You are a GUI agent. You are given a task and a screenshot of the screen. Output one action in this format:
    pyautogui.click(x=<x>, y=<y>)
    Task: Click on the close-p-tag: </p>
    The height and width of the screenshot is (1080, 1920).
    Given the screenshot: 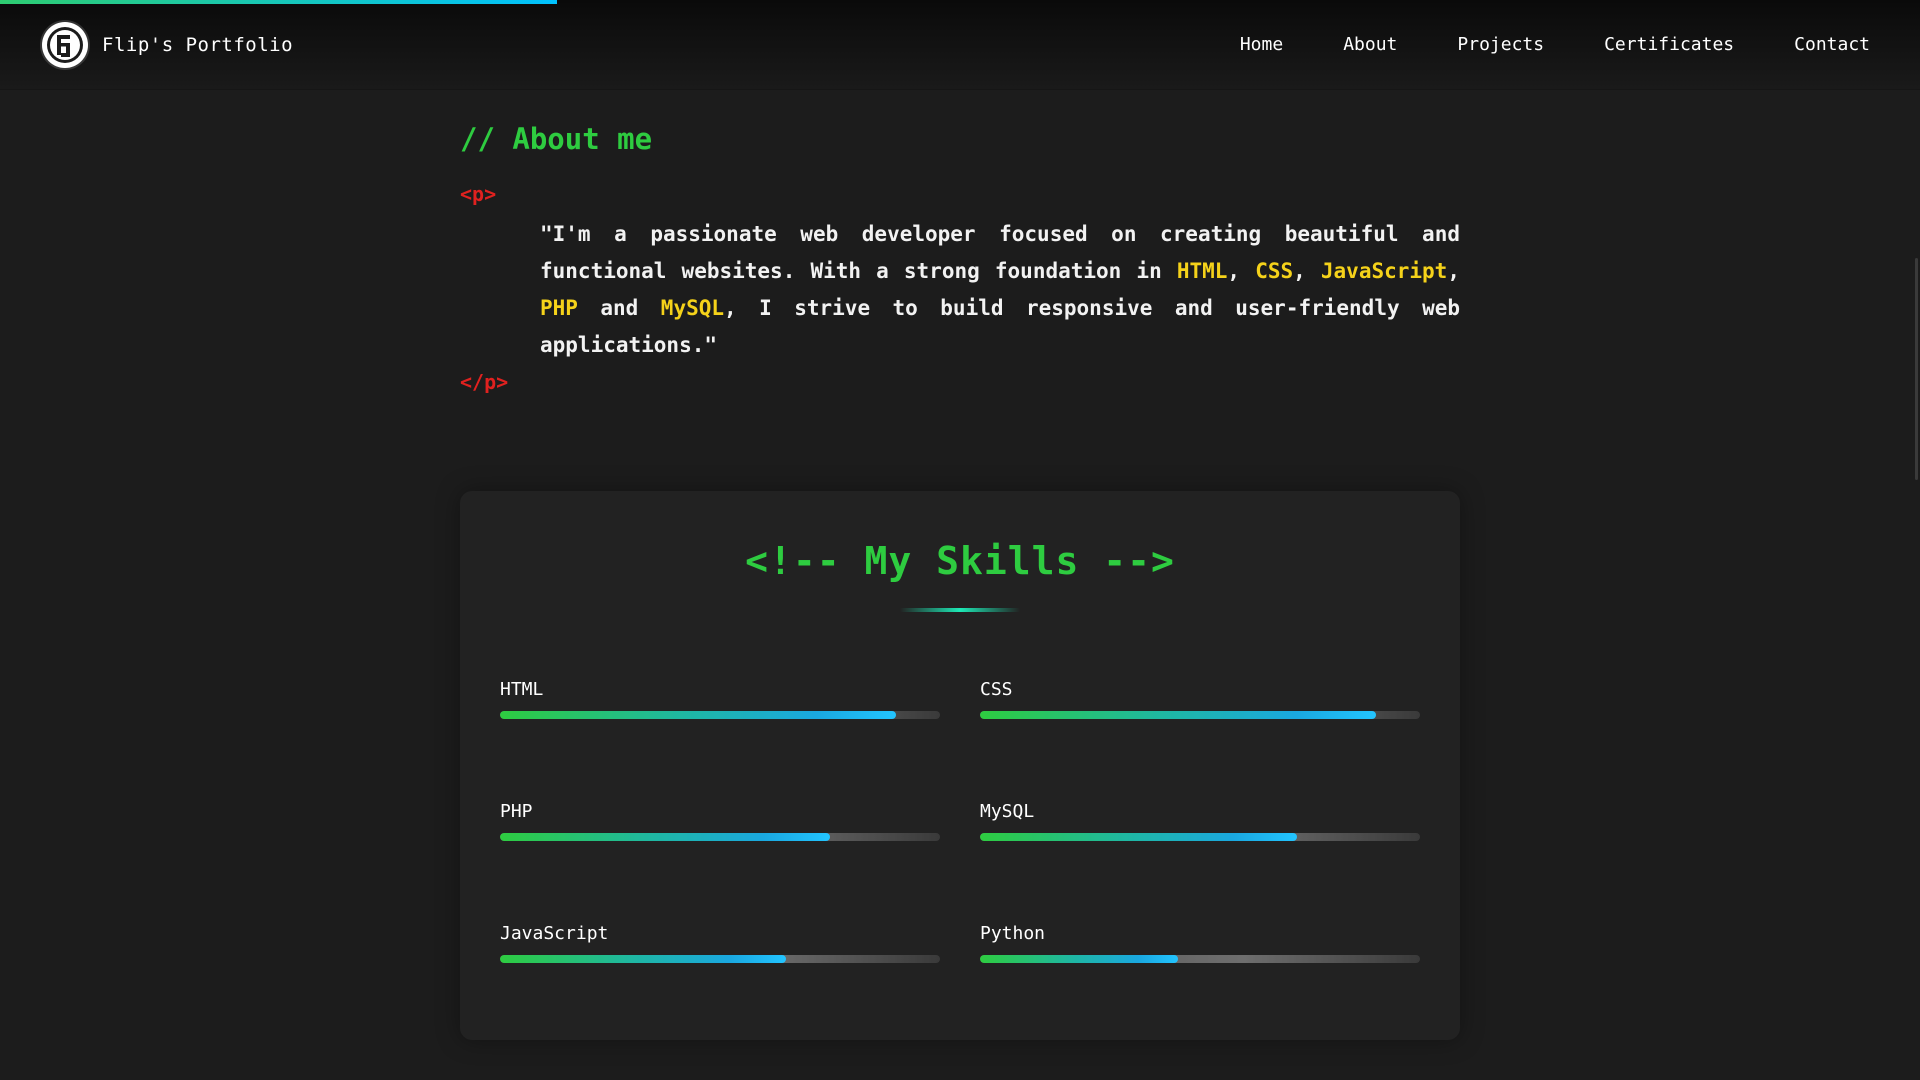 What is the action you would take?
    pyautogui.click(x=484, y=382)
    